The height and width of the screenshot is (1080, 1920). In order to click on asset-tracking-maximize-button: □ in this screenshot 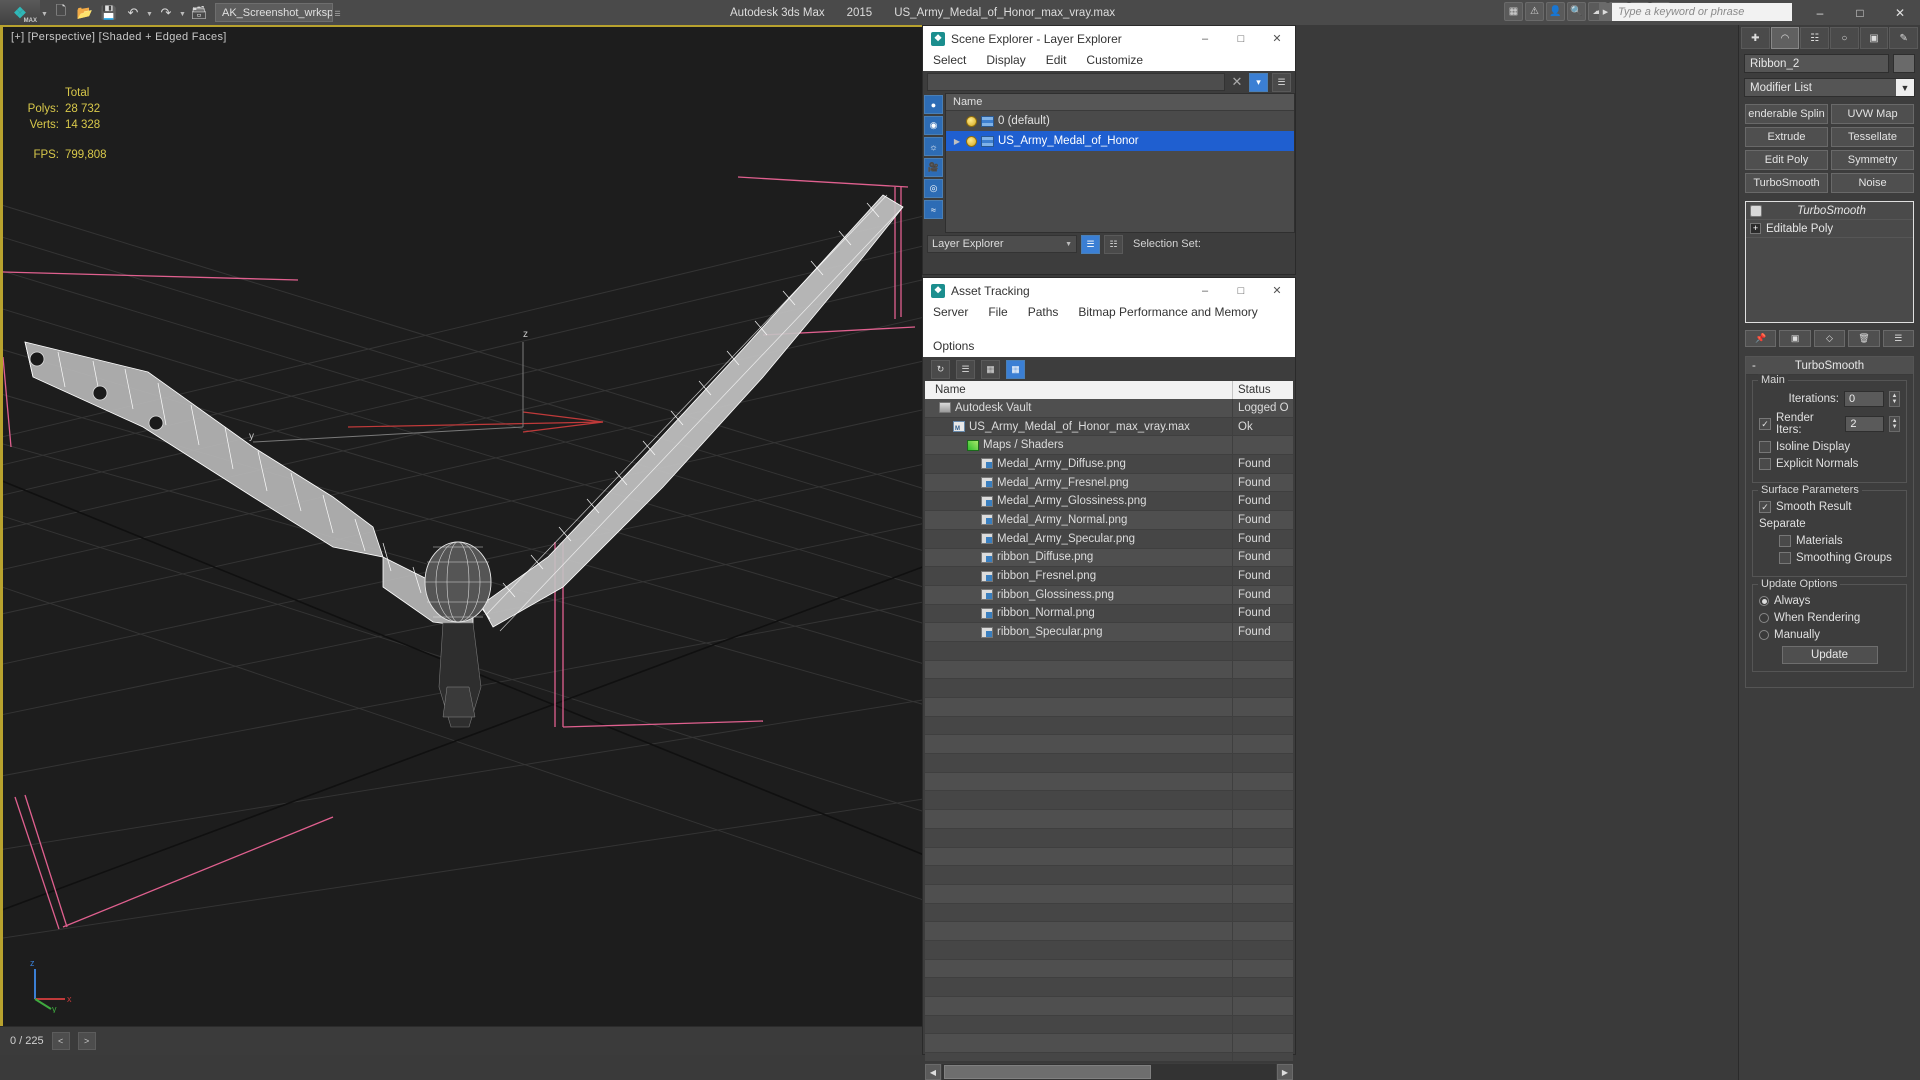, I will do `click(1241, 290)`.